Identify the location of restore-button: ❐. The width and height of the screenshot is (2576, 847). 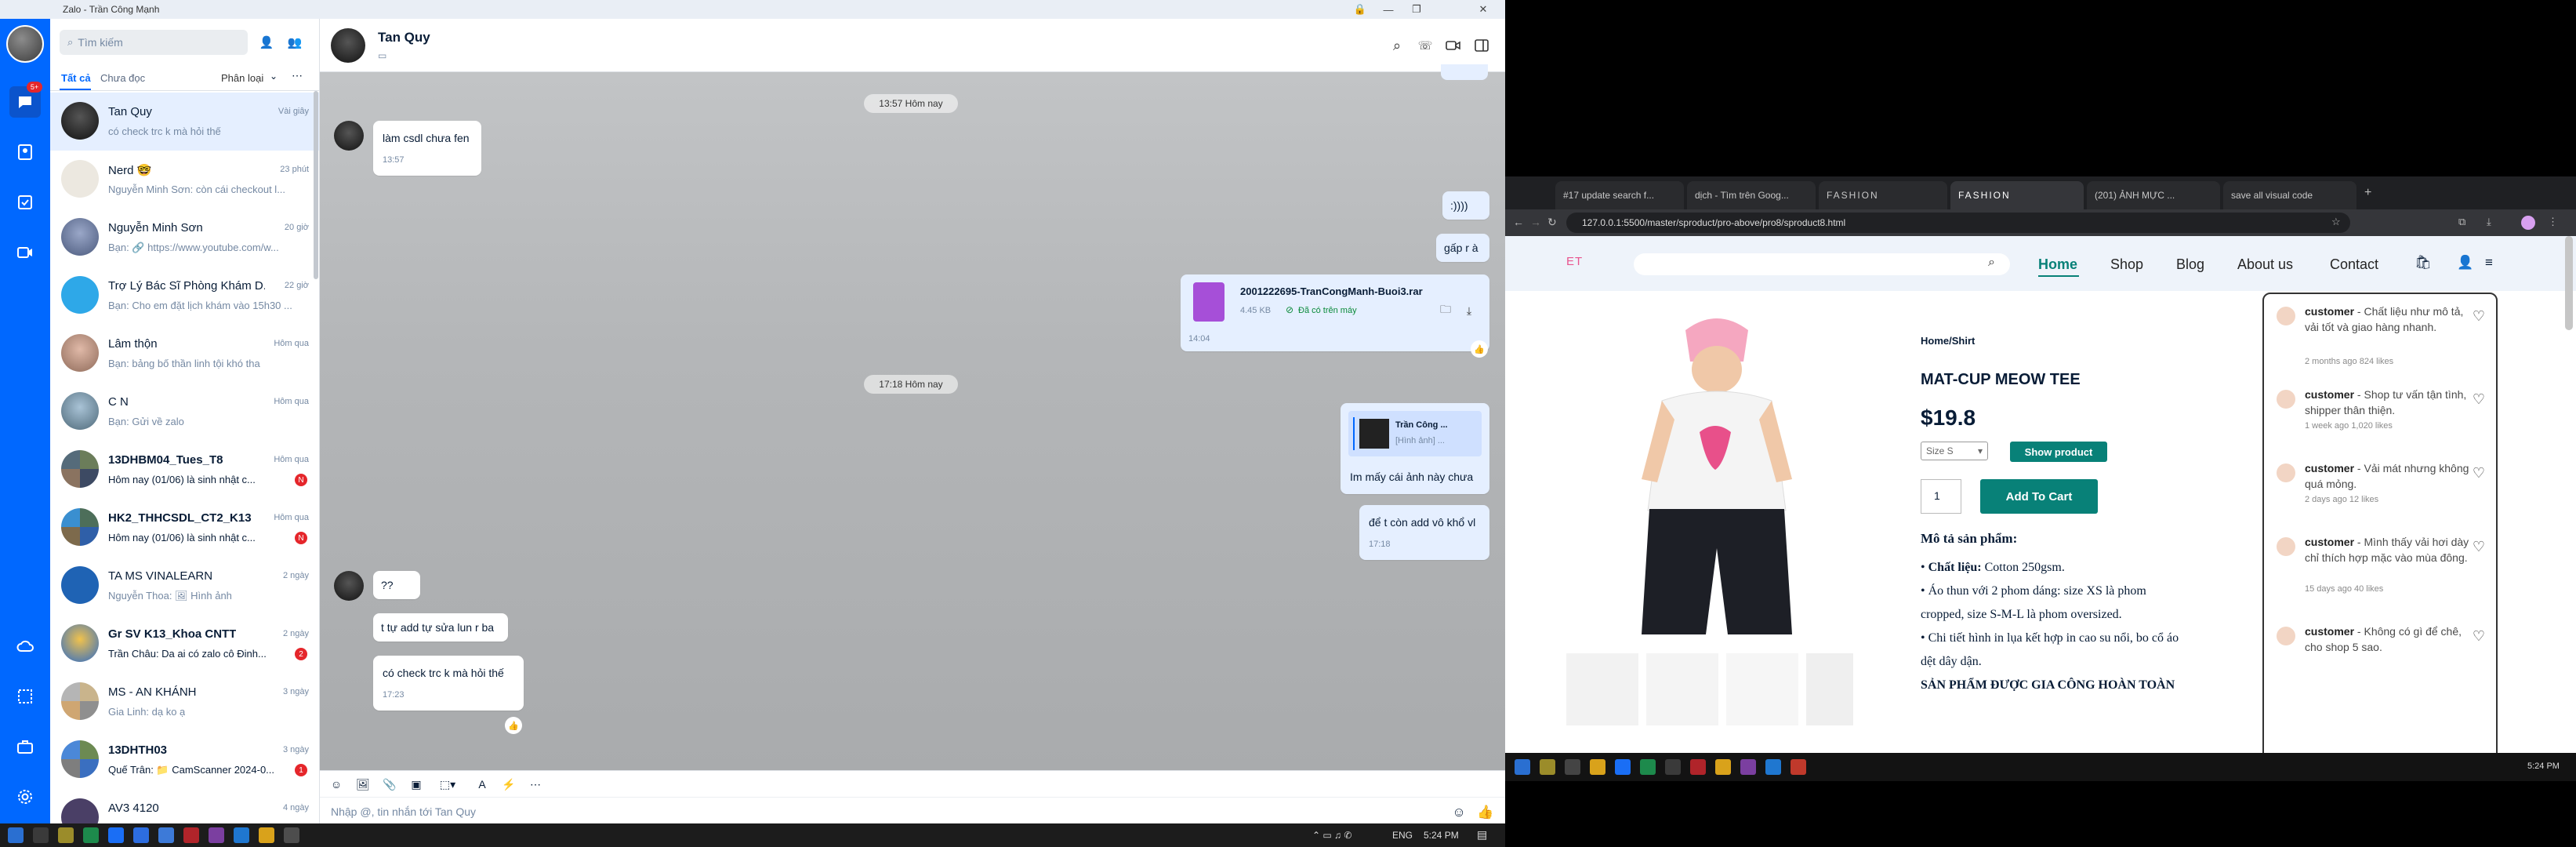
(1417, 9).